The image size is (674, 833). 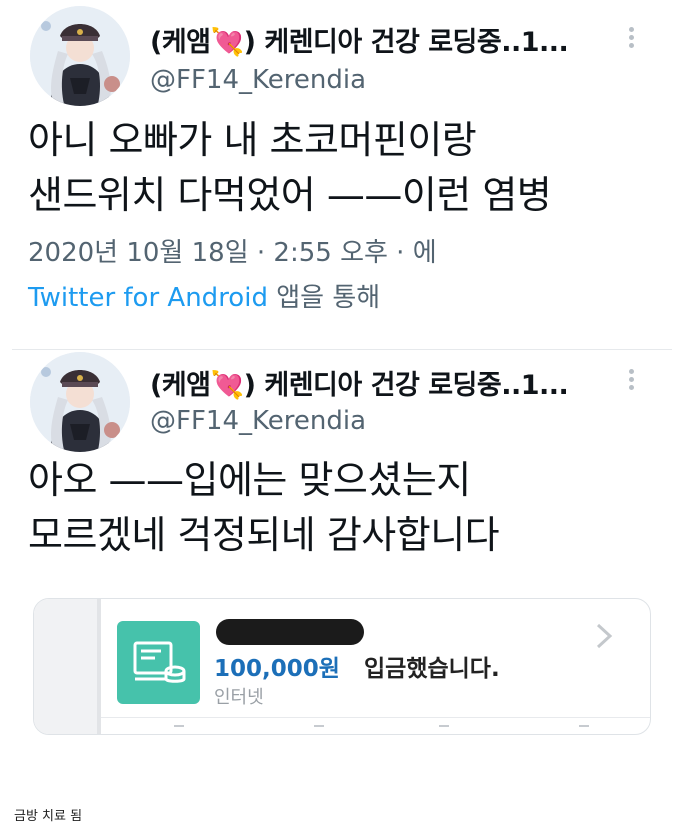 I want to click on deposit-amount: 100,000원, so click(x=277, y=669).